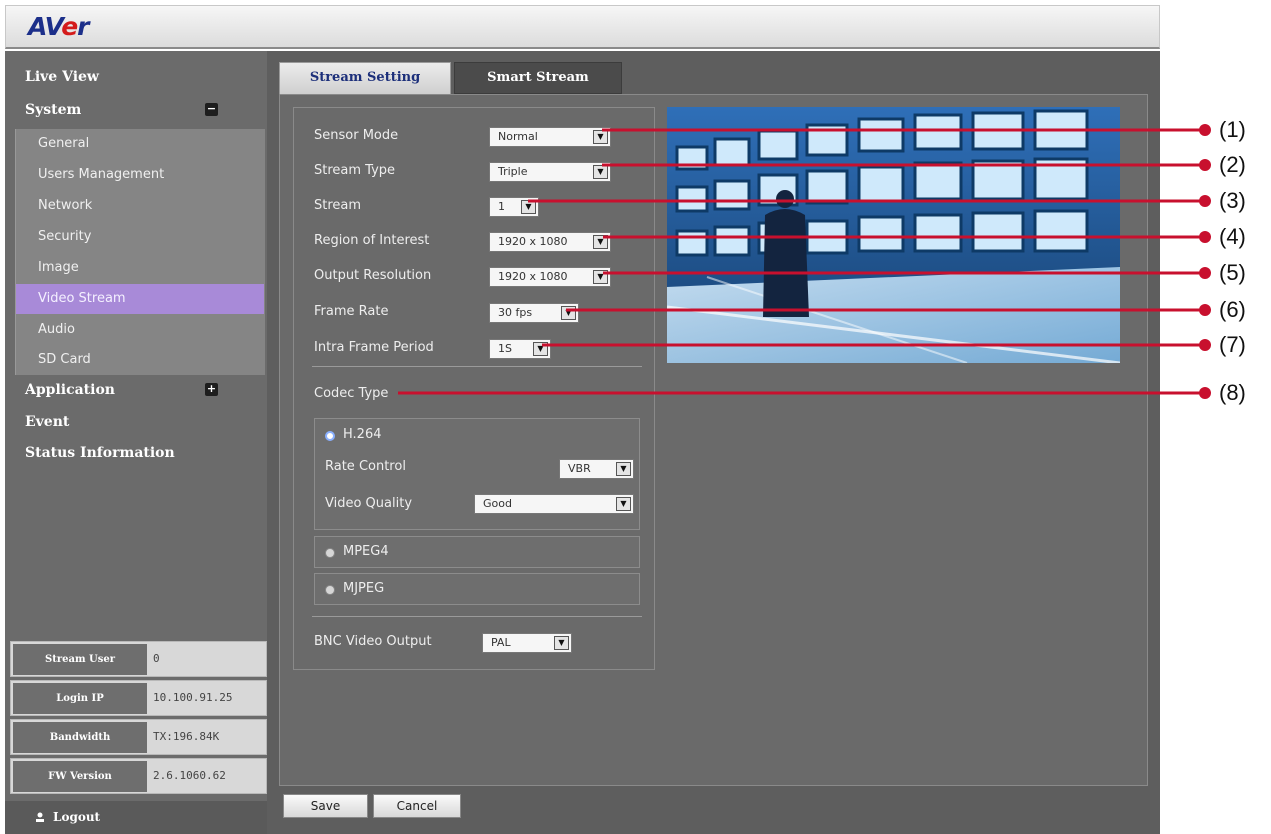 This screenshot has height=834, width=1271. I want to click on sidebar-item-sd-card: SD Card, so click(140, 360).